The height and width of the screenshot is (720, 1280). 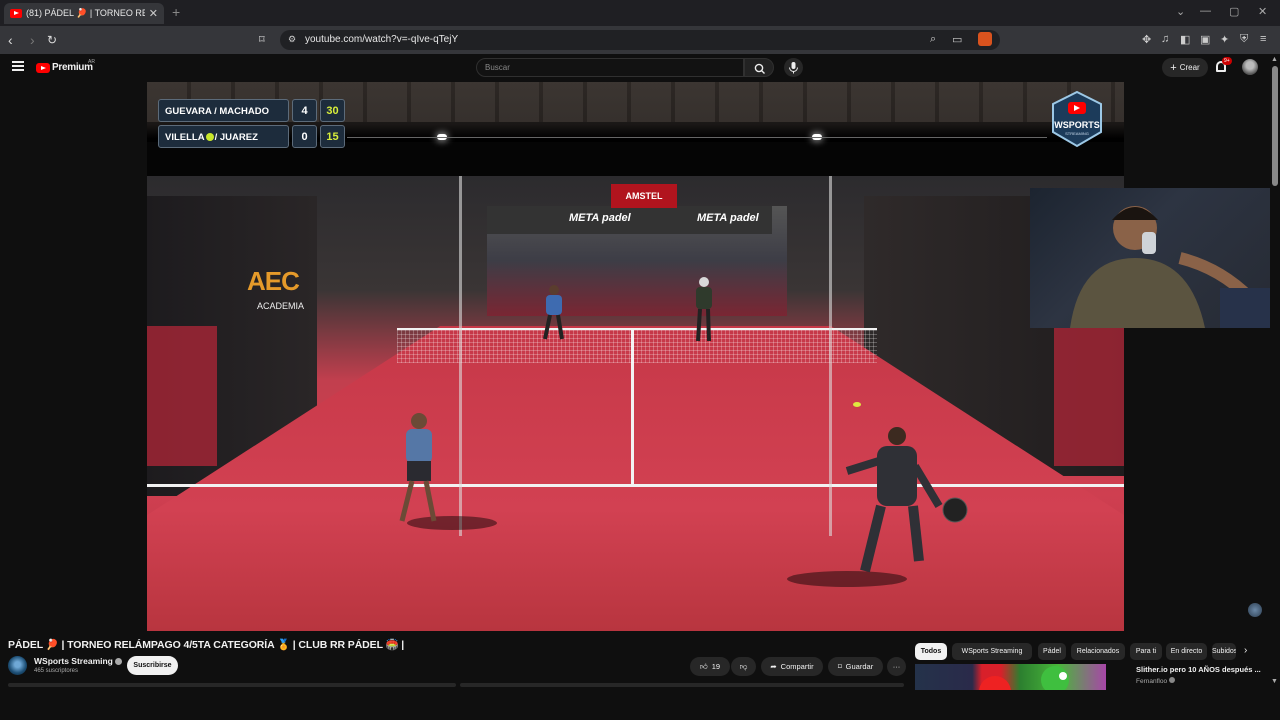 I want to click on youtube-premium-brand: Premium, so click(x=72, y=67).